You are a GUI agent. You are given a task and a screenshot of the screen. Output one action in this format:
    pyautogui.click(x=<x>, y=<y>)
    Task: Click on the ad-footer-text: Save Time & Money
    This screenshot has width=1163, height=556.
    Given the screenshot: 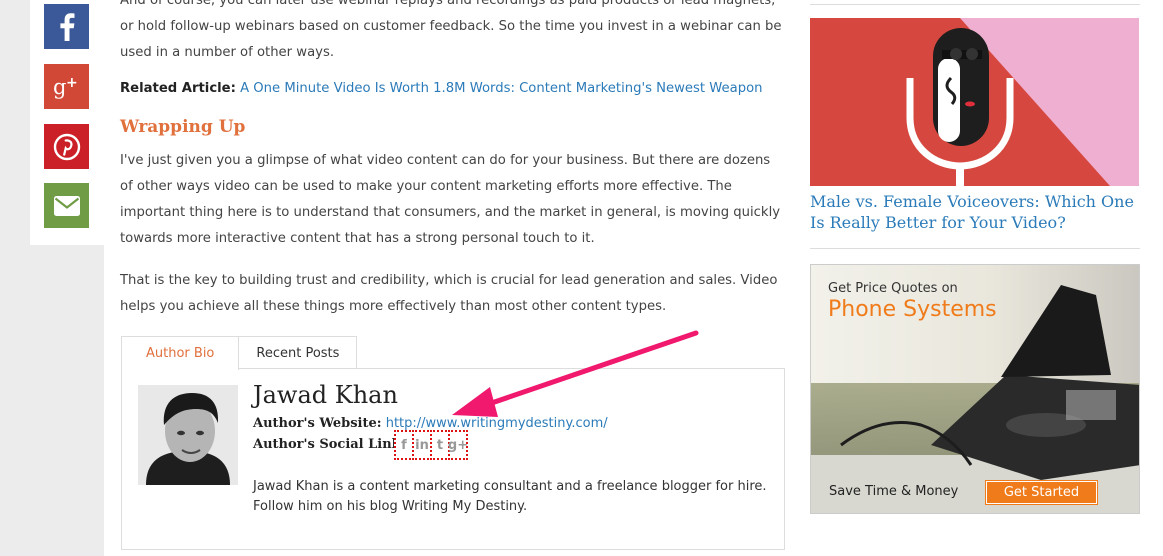 What is the action you would take?
    pyautogui.click(x=894, y=491)
    